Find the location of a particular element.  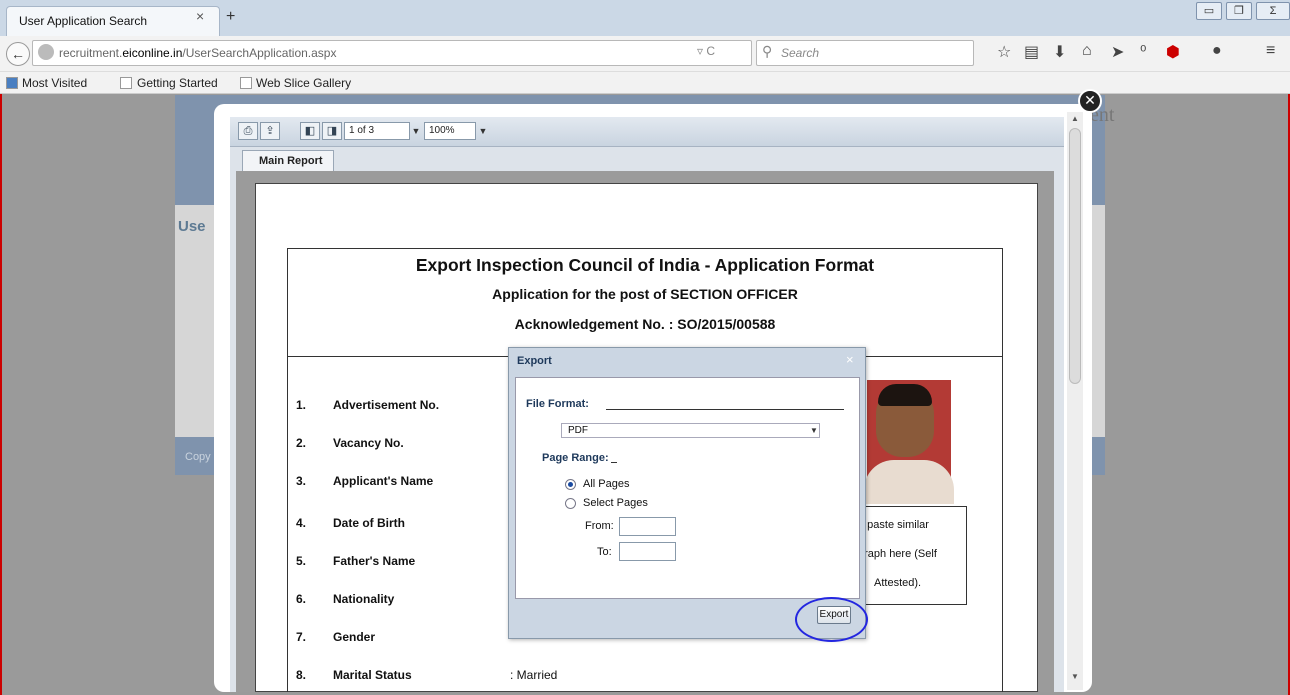

file-format-label: File Format: is located at coordinates (557, 404).